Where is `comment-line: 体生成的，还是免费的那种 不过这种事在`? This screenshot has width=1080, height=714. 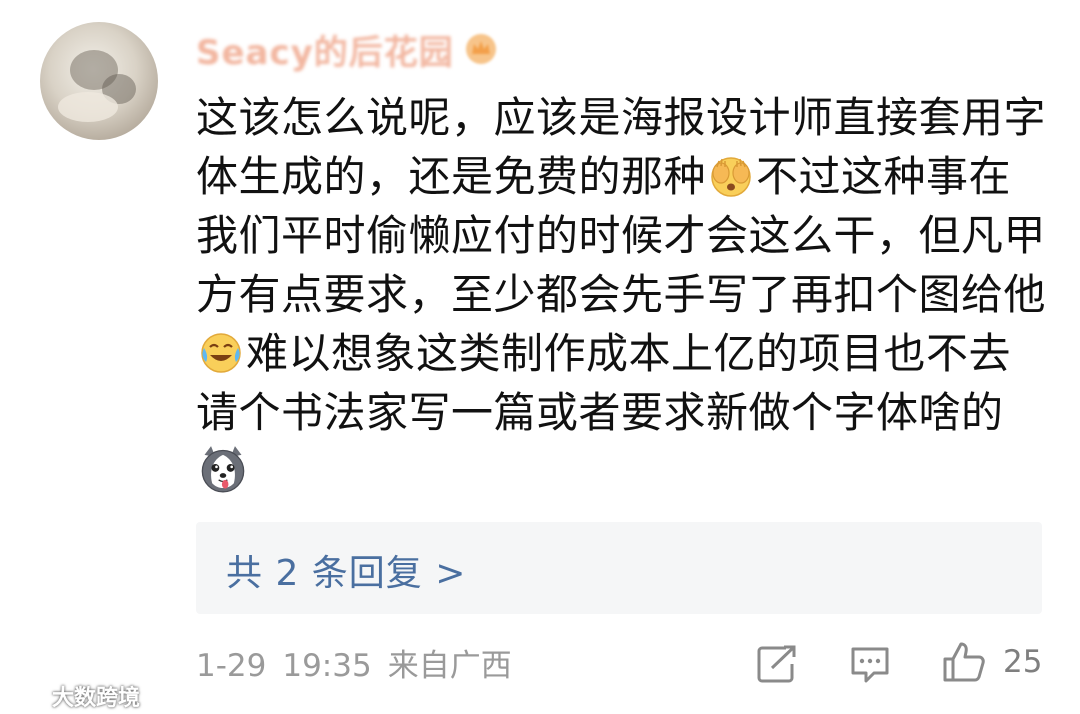
comment-line: 体生成的，还是免费的那种 不过这种事在 is located at coordinates (604, 176).